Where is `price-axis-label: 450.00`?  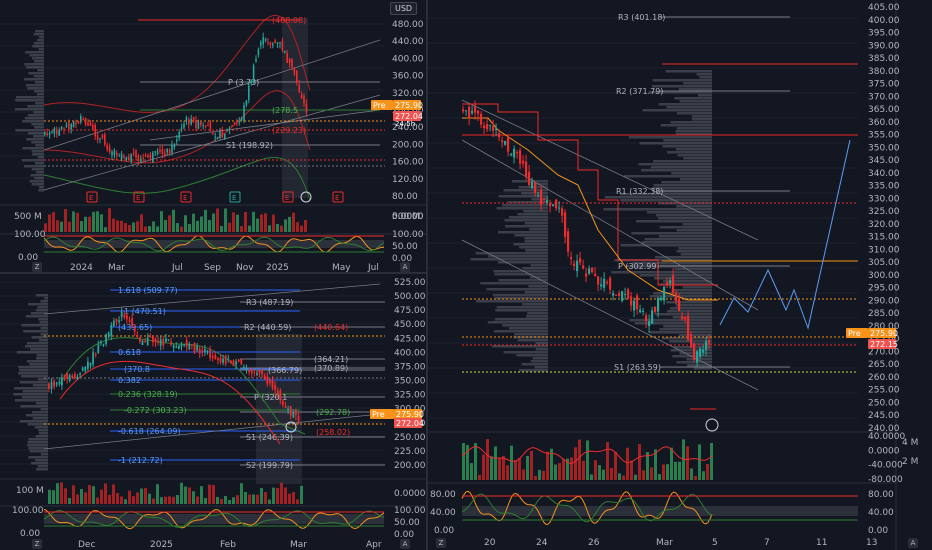 price-axis-label: 450.00 is located at coordinates (410, 325).